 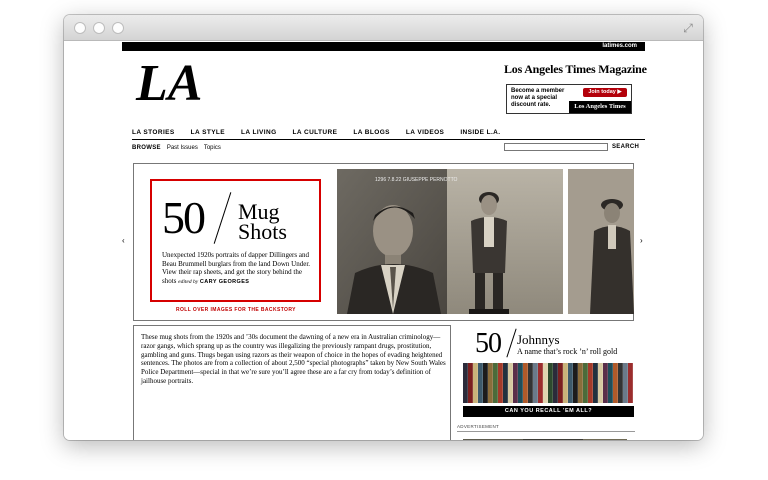 What do you see at coordinates (556, 147) in the screenshot?
I see `search-input` at bounding box center [556, 147].